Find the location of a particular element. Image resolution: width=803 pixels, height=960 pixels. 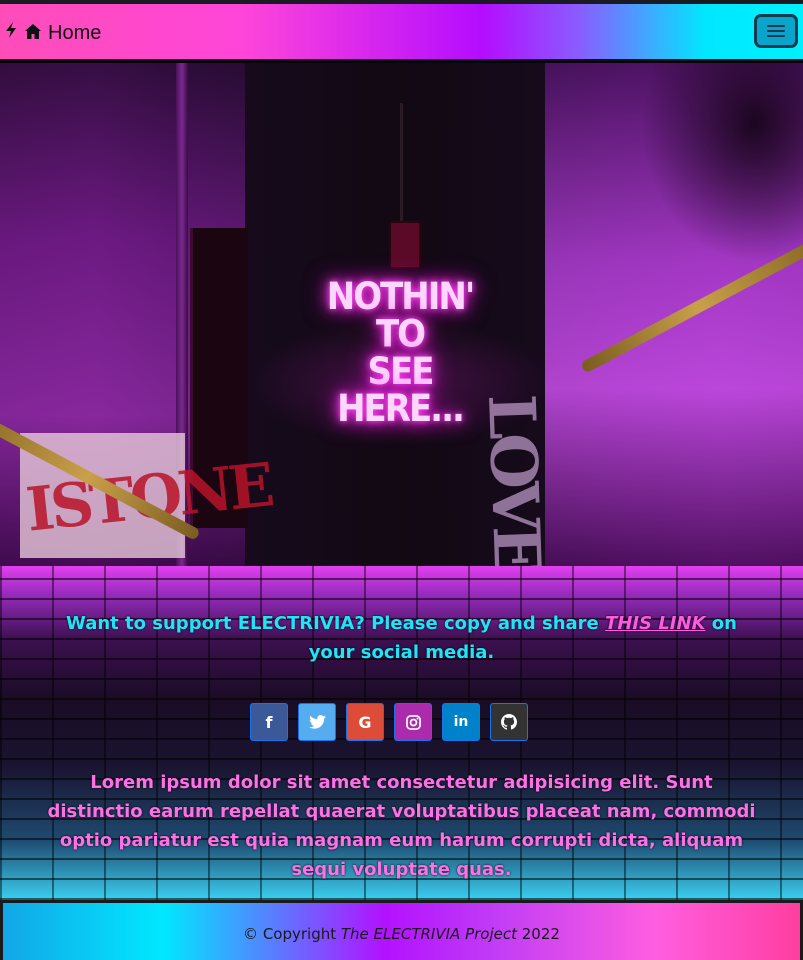

twitter-icon is located at coordinates (317, 722).